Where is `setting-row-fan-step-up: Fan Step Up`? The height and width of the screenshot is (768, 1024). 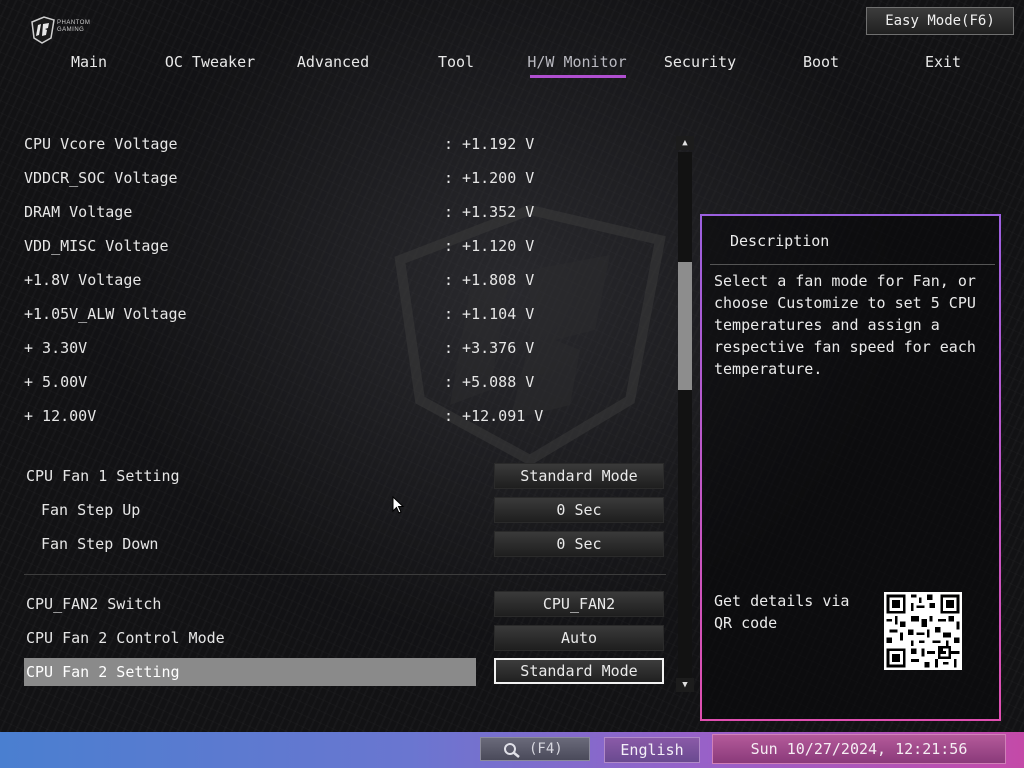 setting-row-fan-step-up: Fan Step Up is located at coordinates (250, 510).